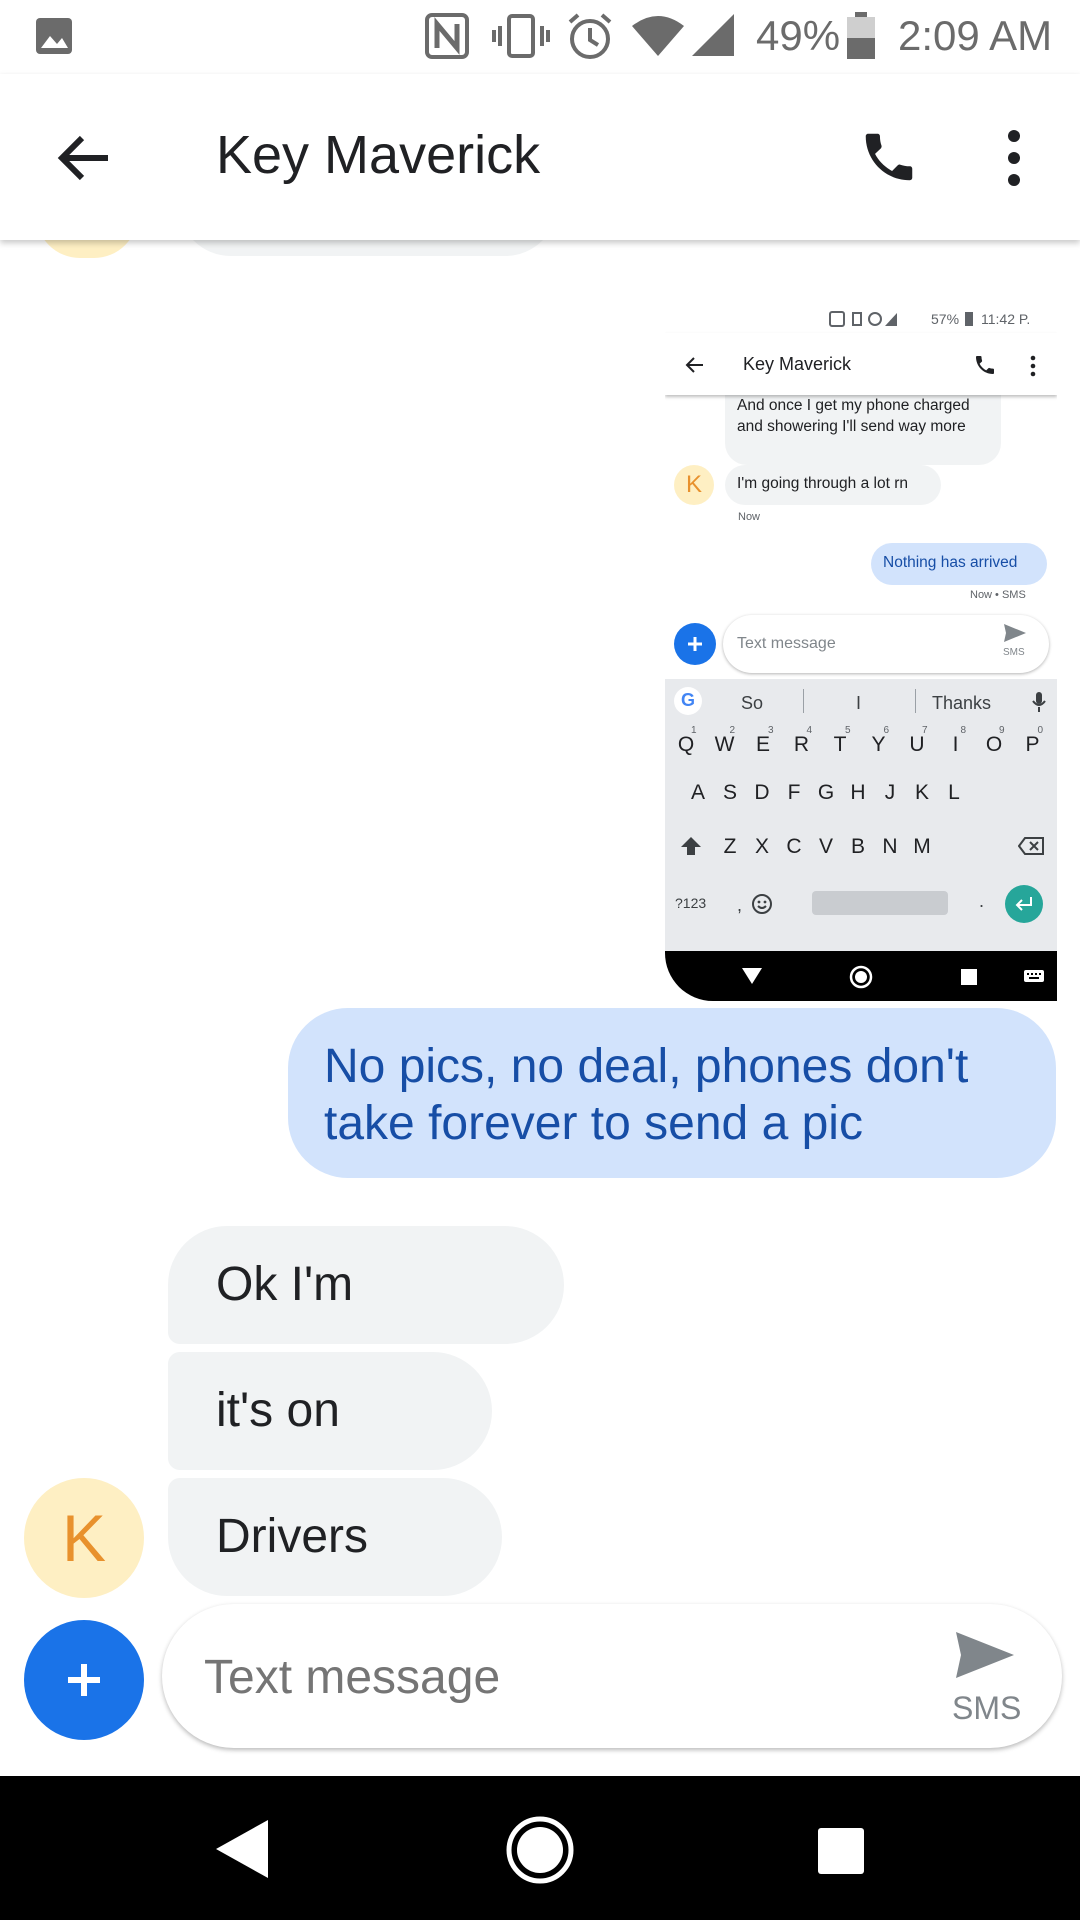 This screenshot has width=1080, height=1920. Describe the element at coordinates (922, 846) in the screenshot. I see `mini-key: M` at that location.